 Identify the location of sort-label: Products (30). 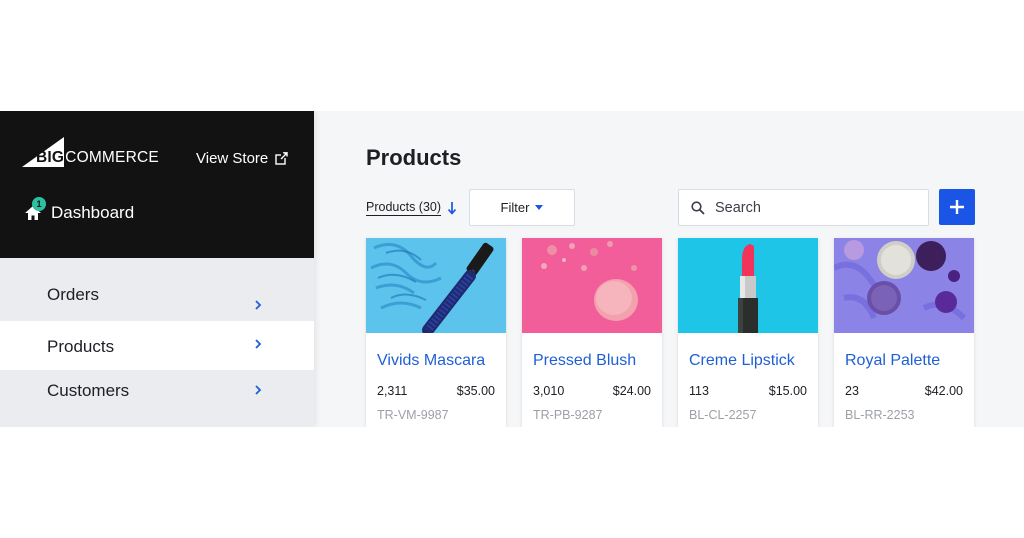
(404, 208).